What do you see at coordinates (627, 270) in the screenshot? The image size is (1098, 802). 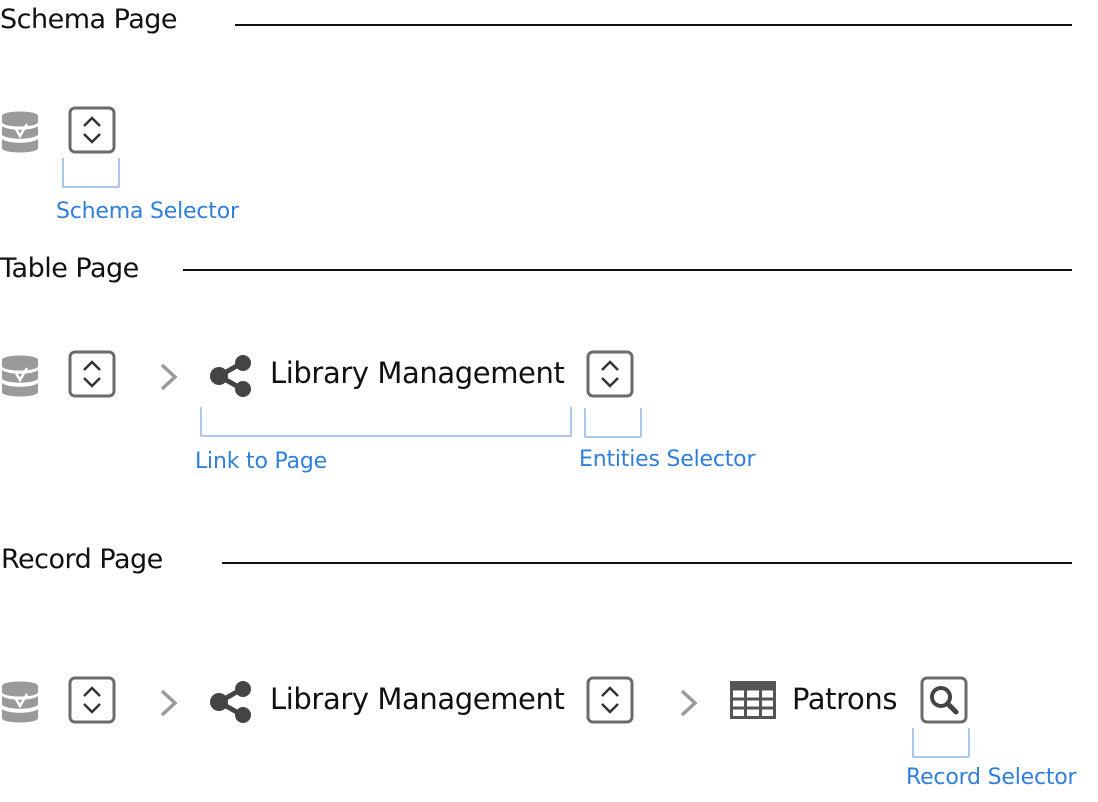 I see `table-page-divider` at bounding box center [627, 270].